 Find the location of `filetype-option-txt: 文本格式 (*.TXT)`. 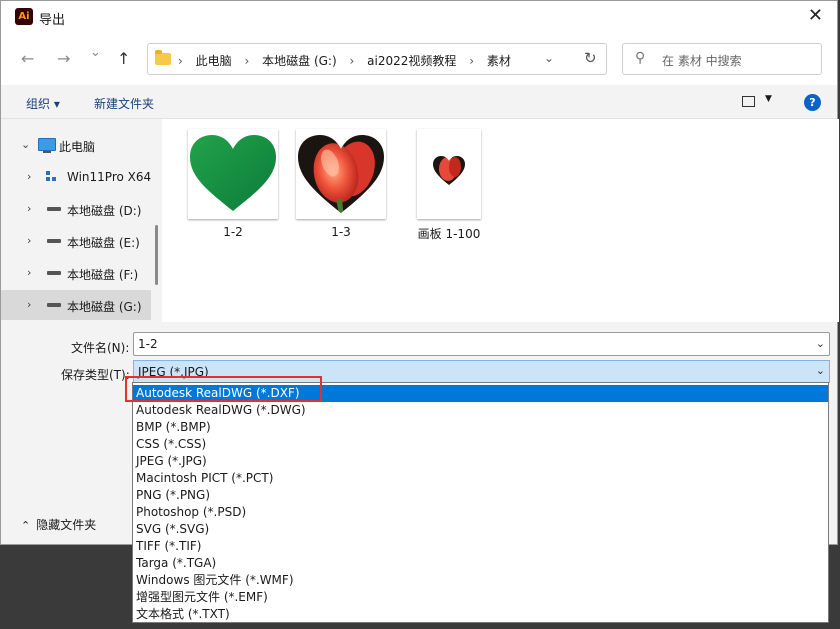

filetype-option-txt: 文本格式 (*.TXT) is located at coordinates (480, 614).